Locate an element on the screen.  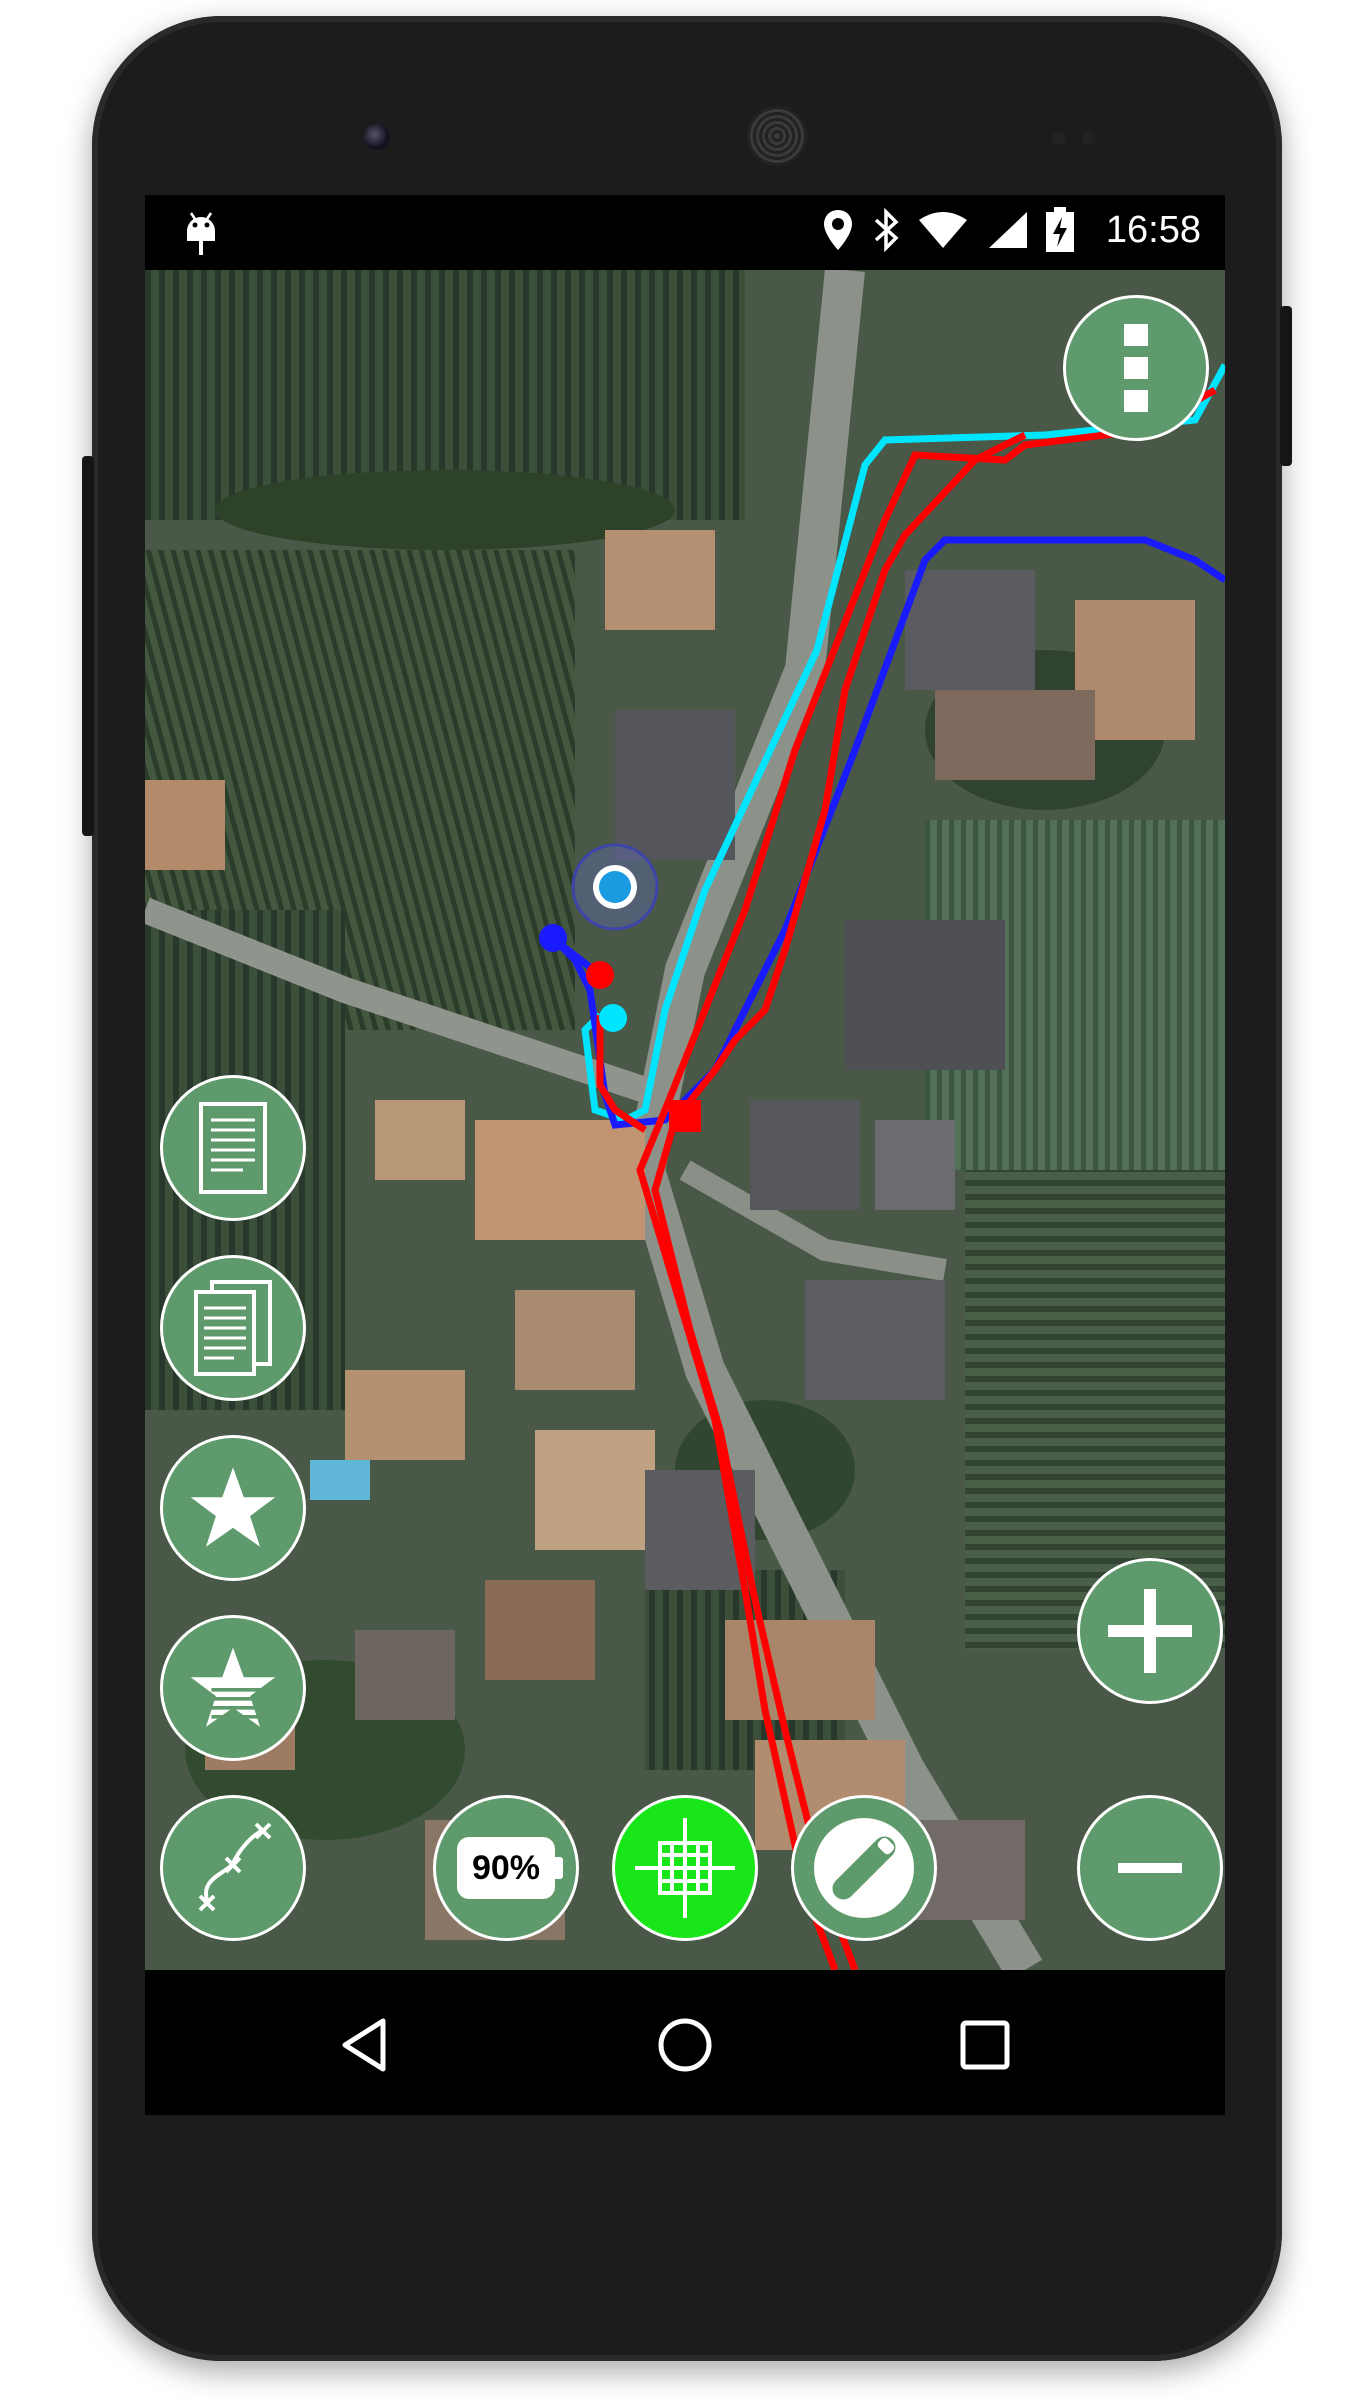
bluetooth-icon is located at coordinates (886, 230).